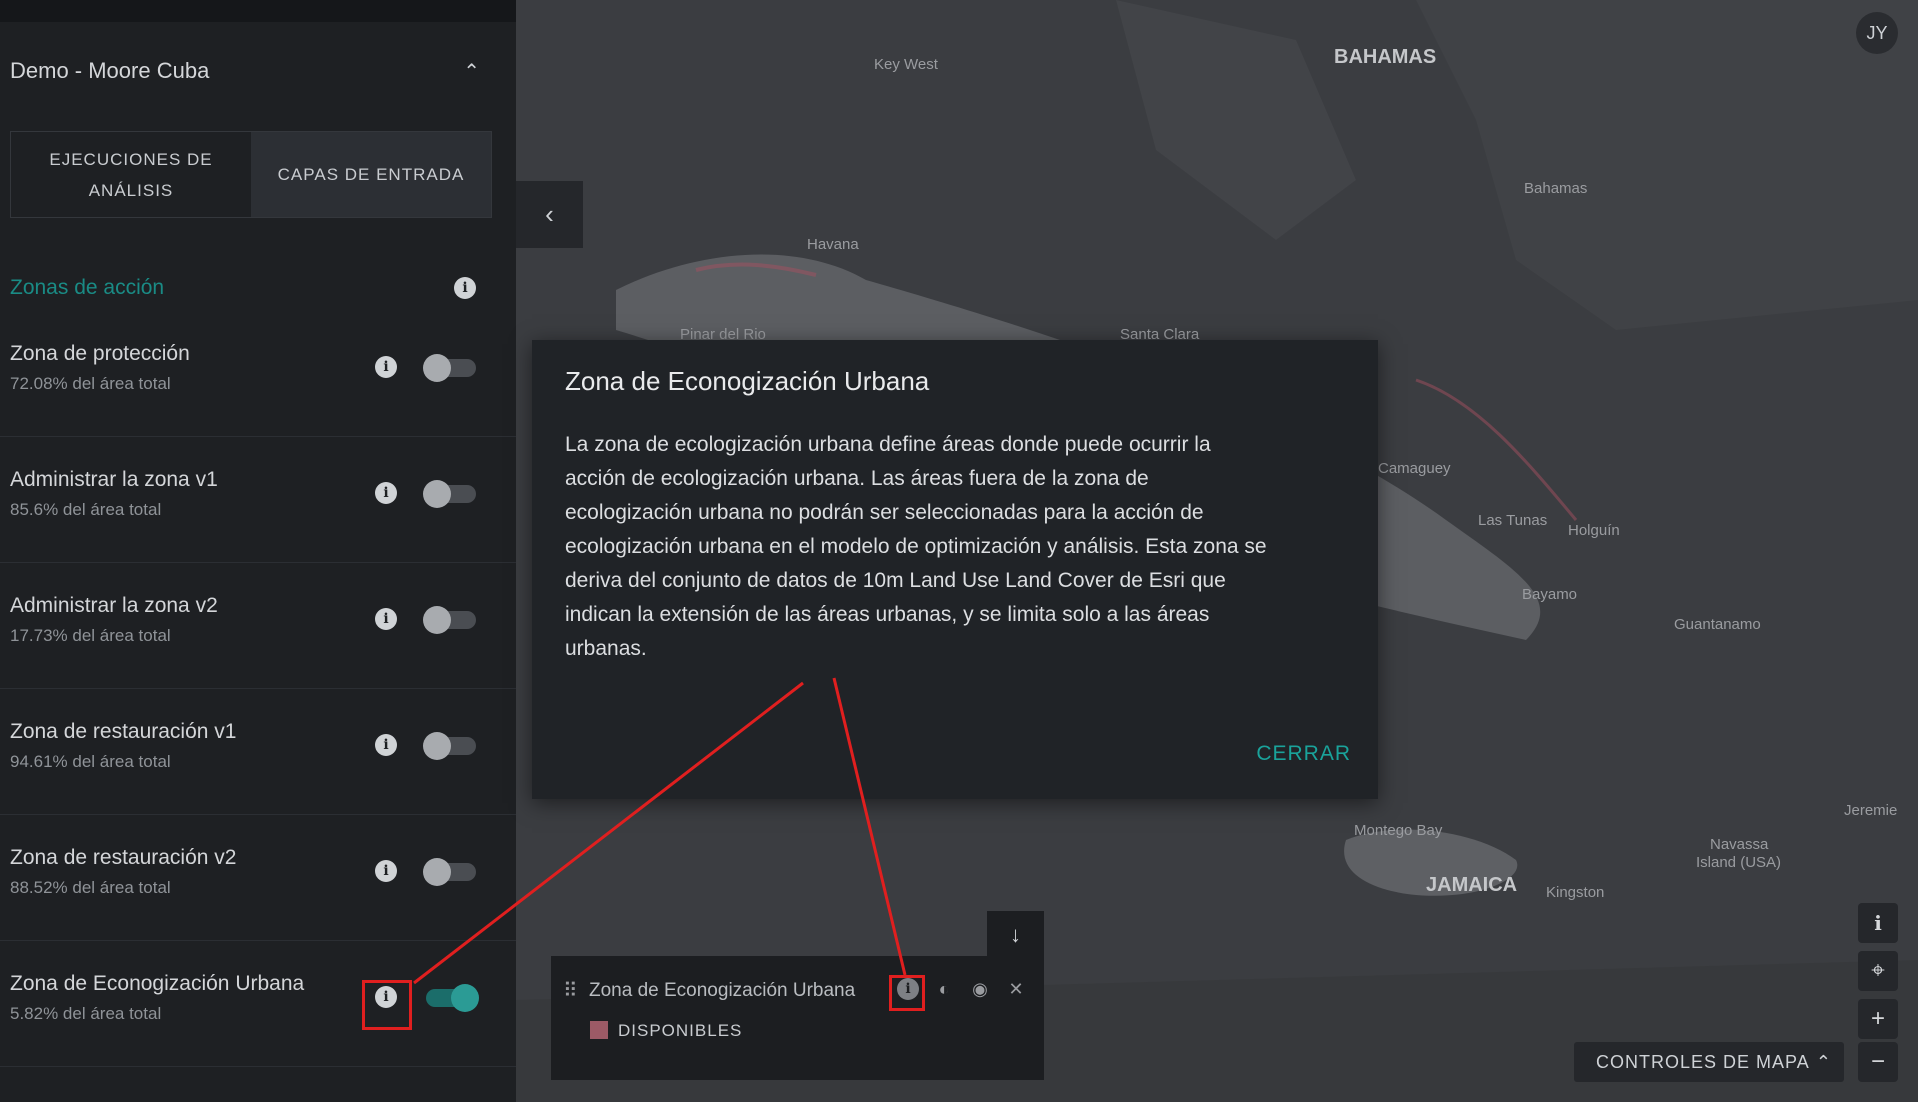  What do you see at coordinates (833, 244) in the screenshot?
I see `map-label-havana: Havana` at bounding box center [833, 244].